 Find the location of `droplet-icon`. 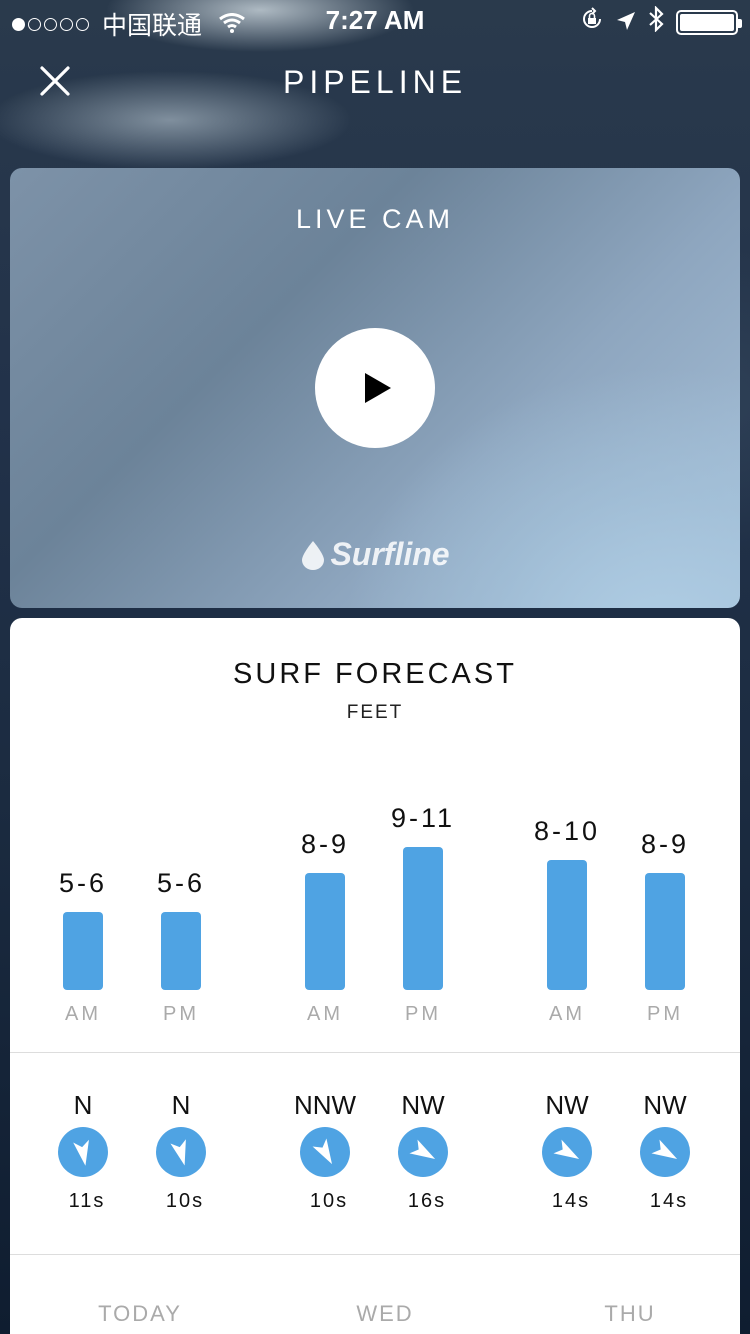

droplet-icon is located at coordinates (313, 555).